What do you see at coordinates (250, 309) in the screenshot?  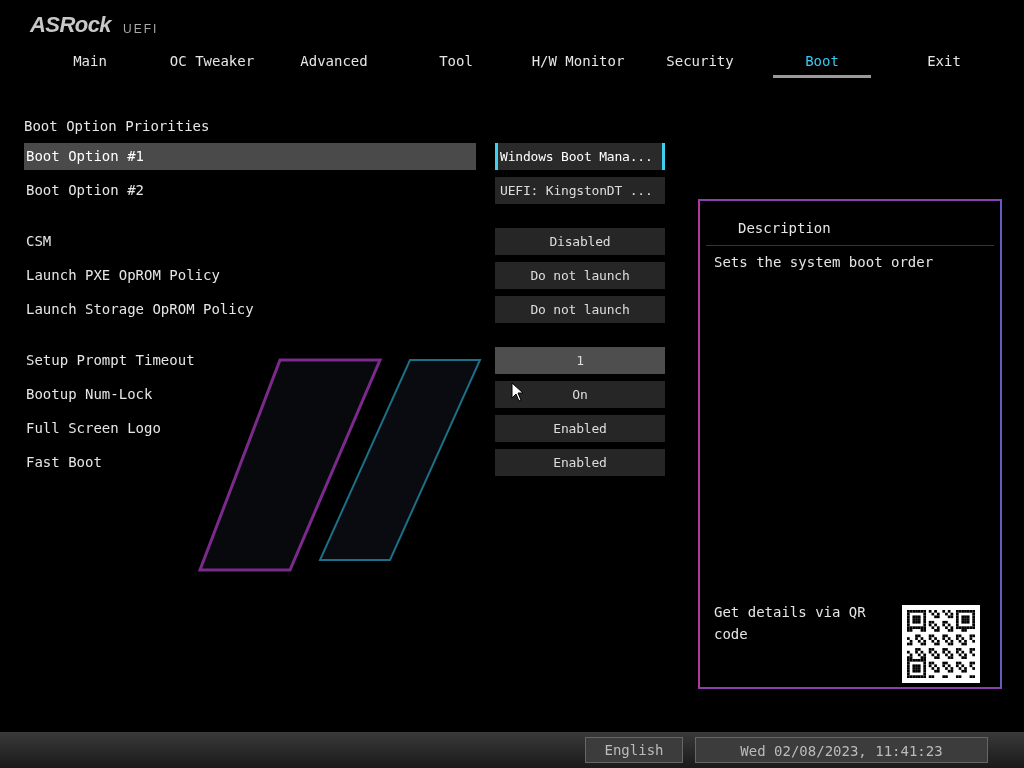 I see `option-label: Launch Storage OpROM Policy` at bounding box center [250, 309].